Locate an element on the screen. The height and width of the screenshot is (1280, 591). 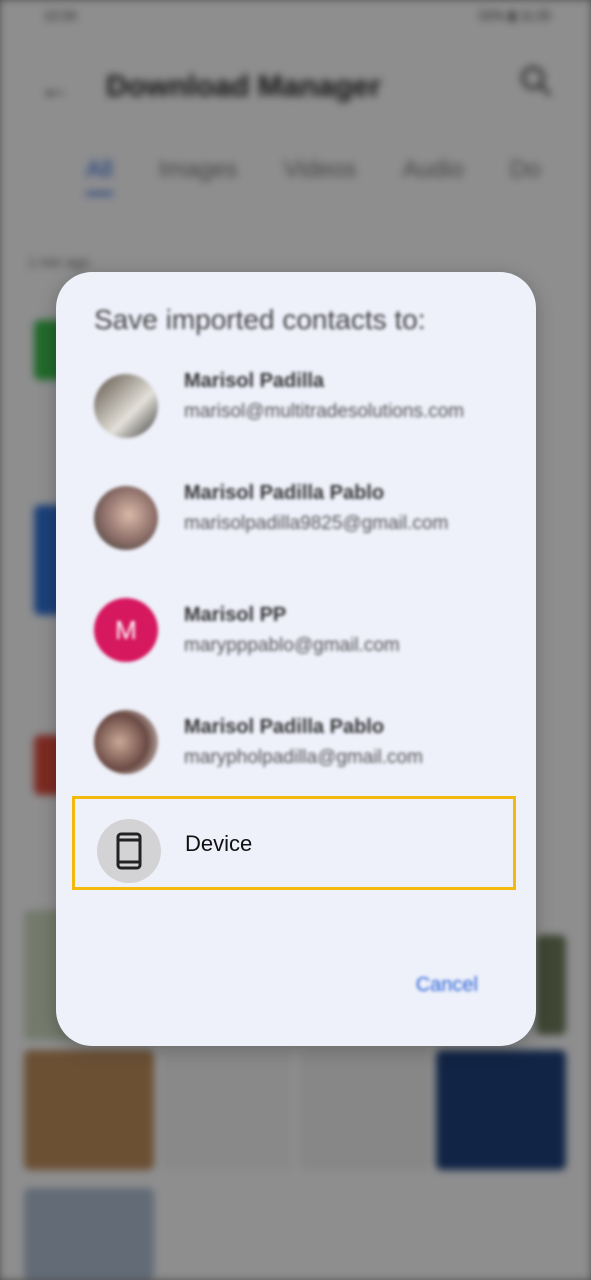
device-avatar is located at coordinates (129, 851).